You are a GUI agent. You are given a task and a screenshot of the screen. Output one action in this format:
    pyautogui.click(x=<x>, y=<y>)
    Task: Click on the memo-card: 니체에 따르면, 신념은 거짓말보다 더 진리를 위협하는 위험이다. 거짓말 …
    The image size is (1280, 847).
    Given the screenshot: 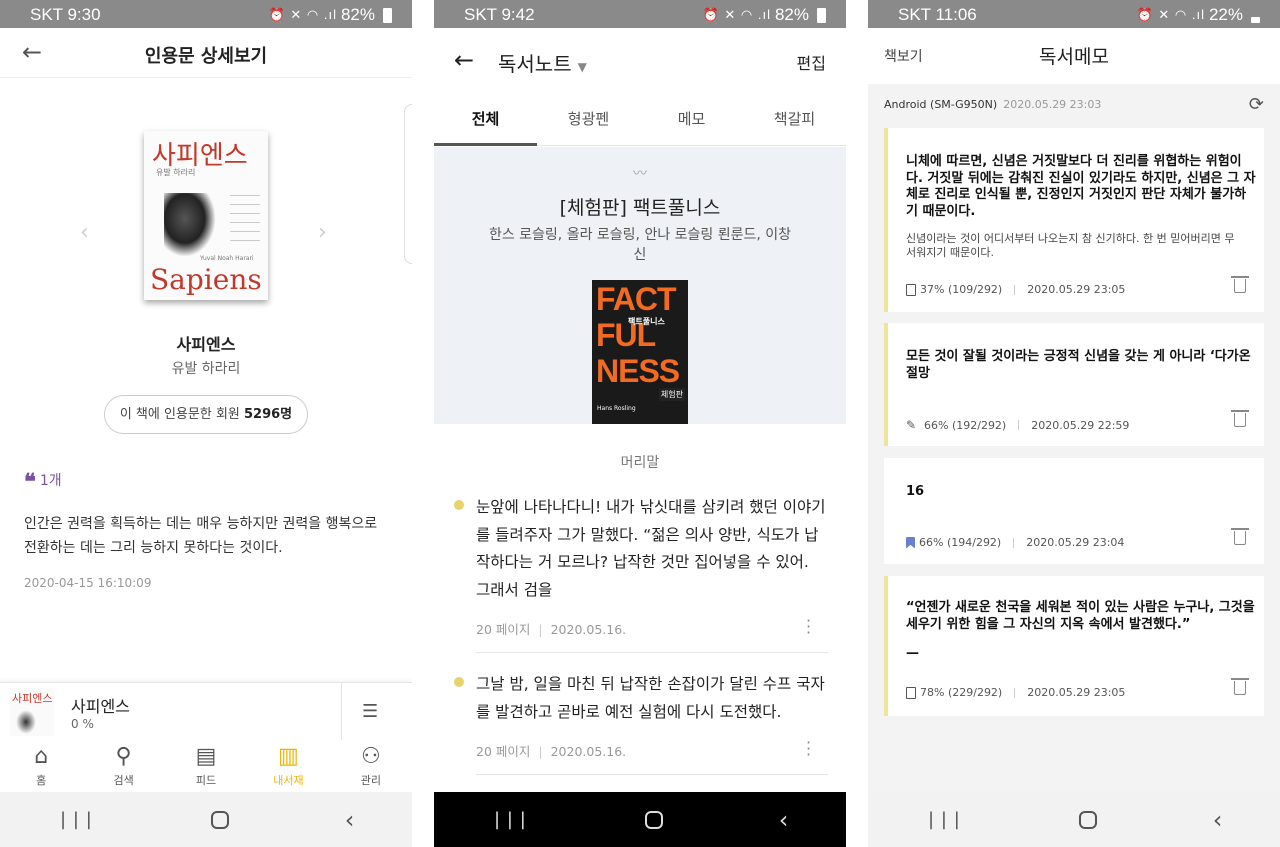 What is the action you would take?
    pyautogui.click(x=1074, y=220)
    